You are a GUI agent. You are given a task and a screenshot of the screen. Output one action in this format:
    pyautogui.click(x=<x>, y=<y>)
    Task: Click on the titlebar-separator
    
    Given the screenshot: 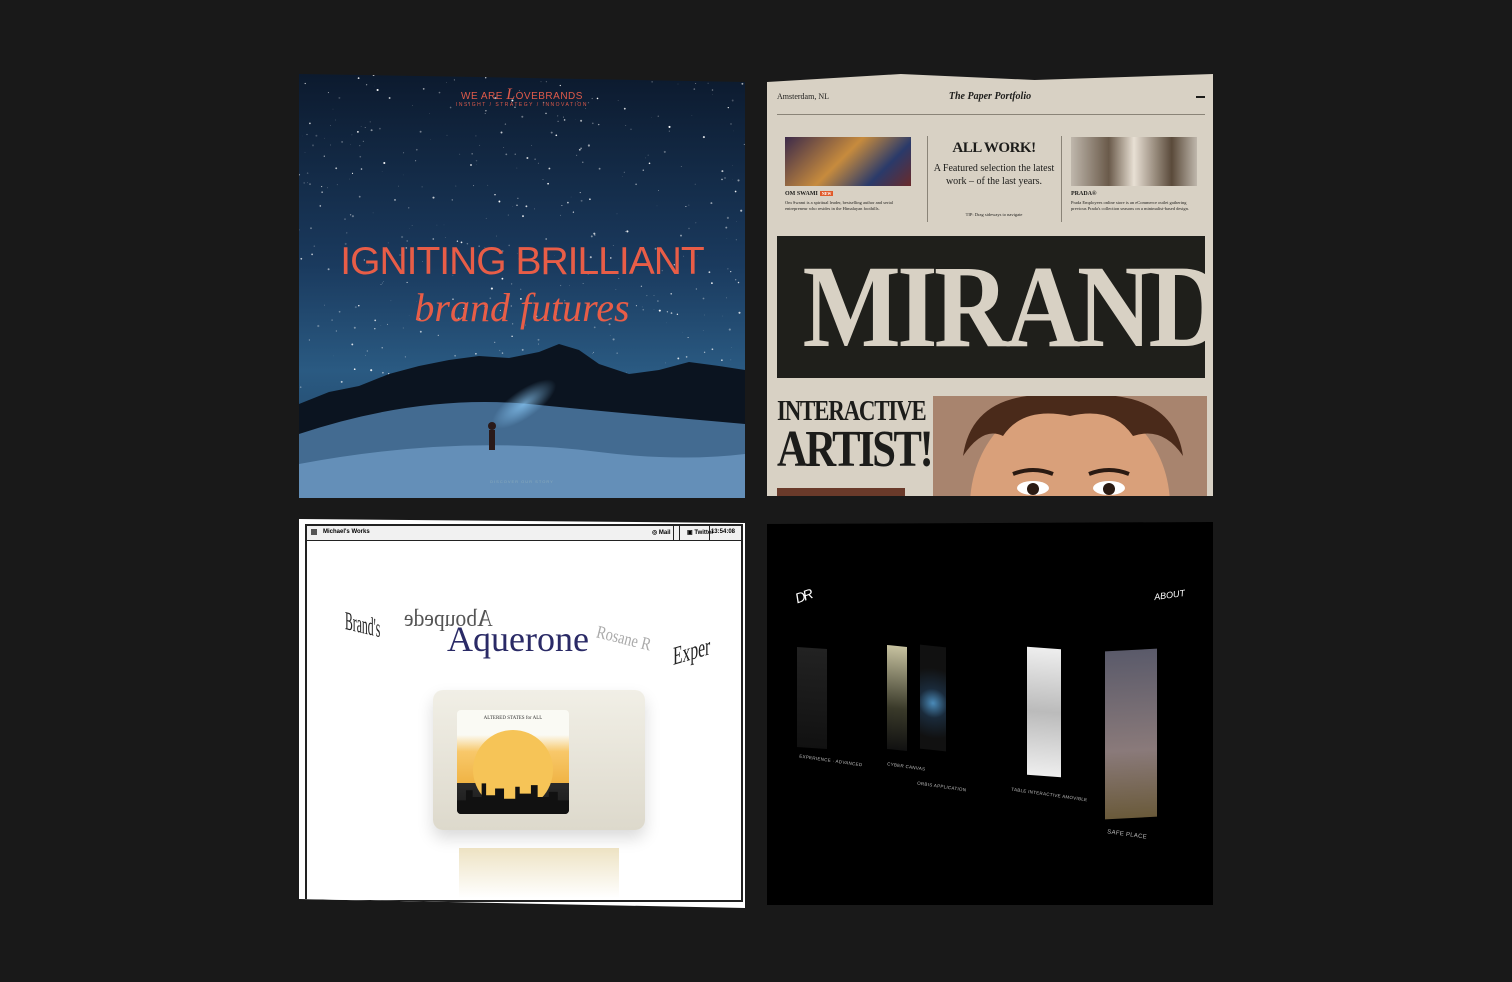 What is the action you would take?
    pyautogui.click(x=673, y=533)
    